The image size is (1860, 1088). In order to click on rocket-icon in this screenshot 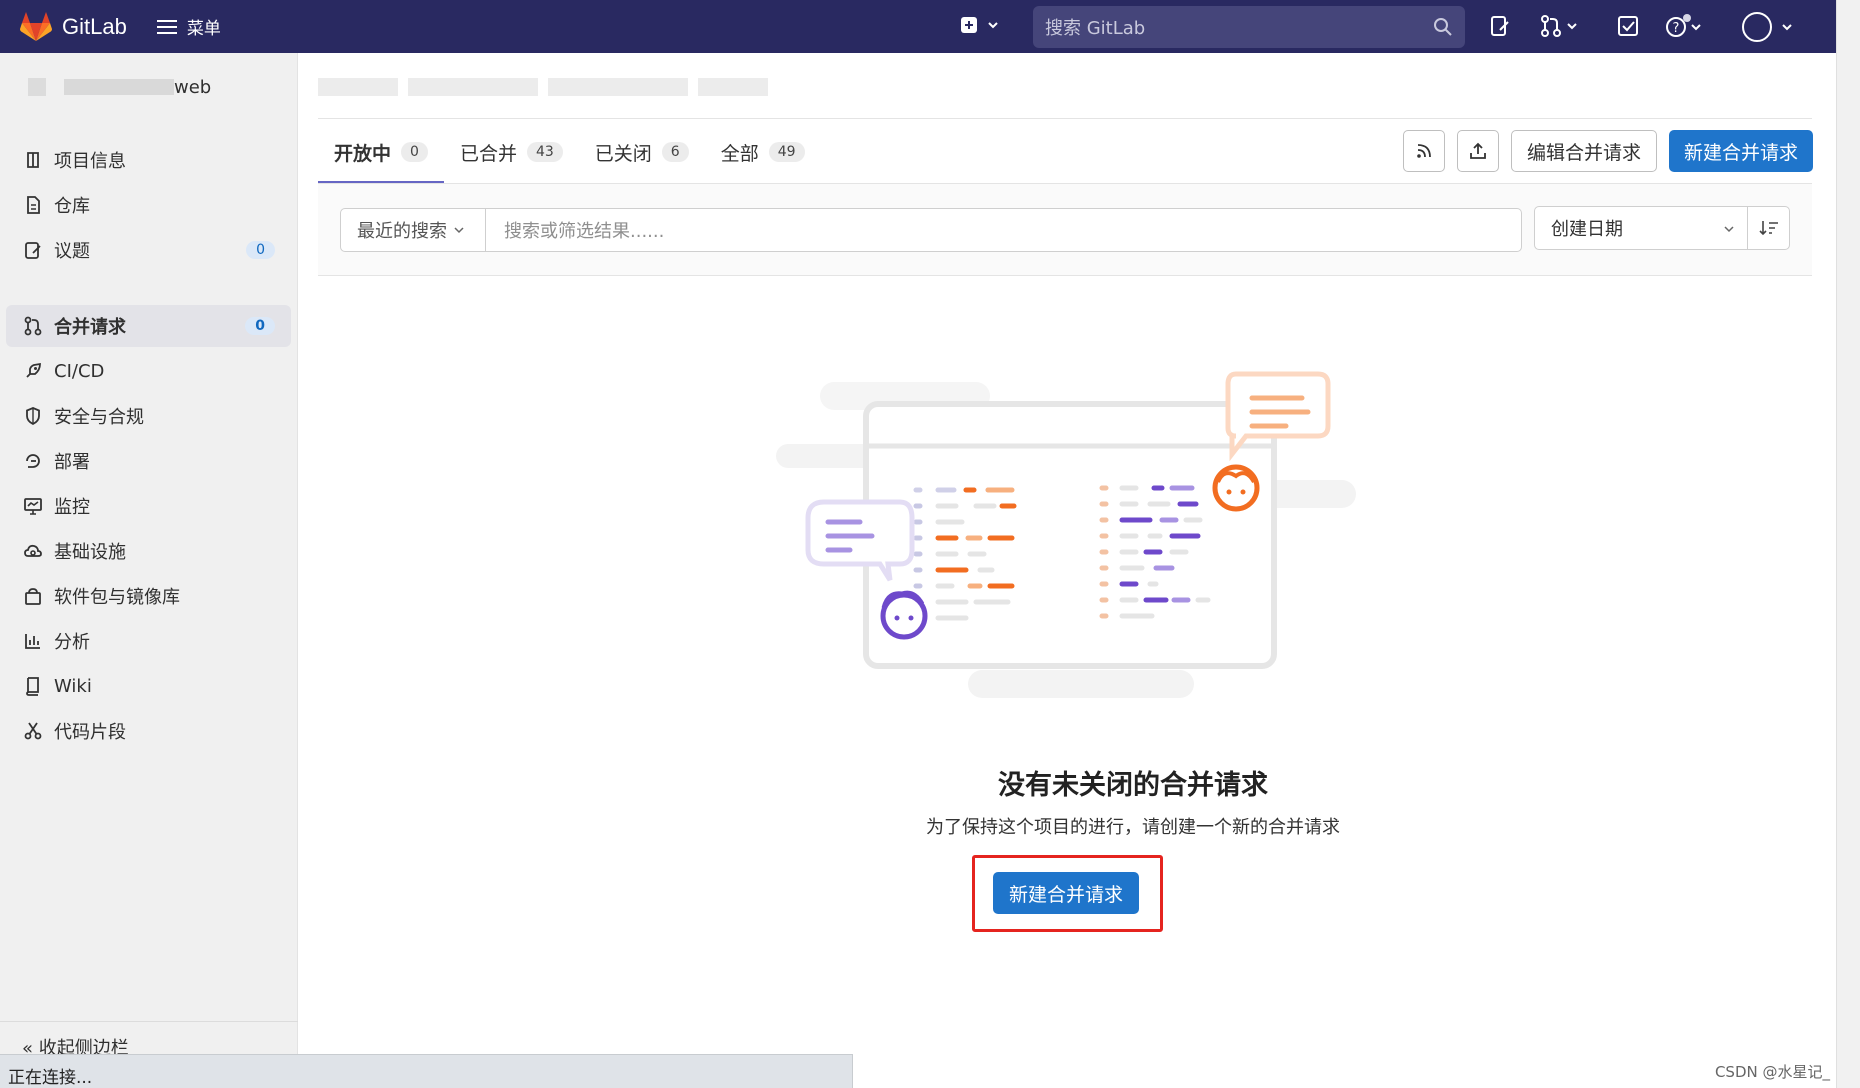, I will do `click(33, 371)`.